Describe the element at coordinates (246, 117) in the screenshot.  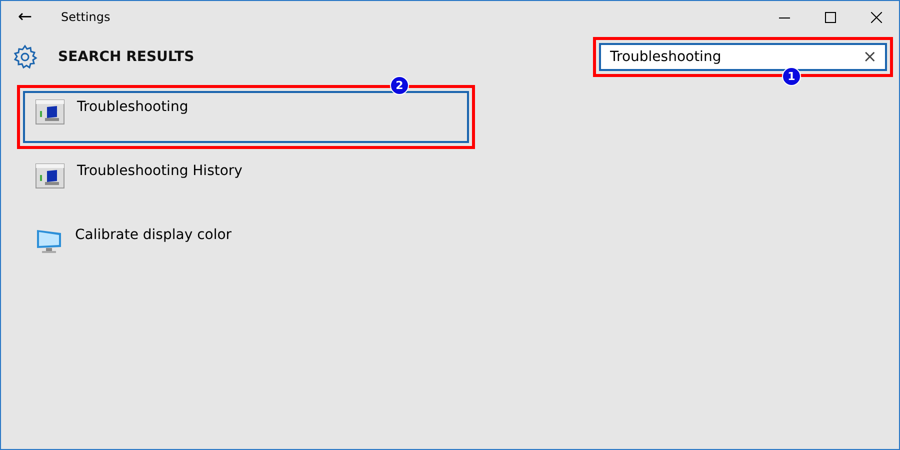
I see `result-item: Troubleshooting` at that location.